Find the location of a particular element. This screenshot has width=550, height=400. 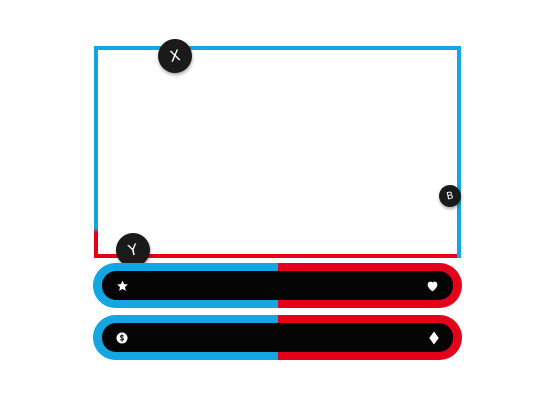

coin-icon is located at coordinates (122, 338).